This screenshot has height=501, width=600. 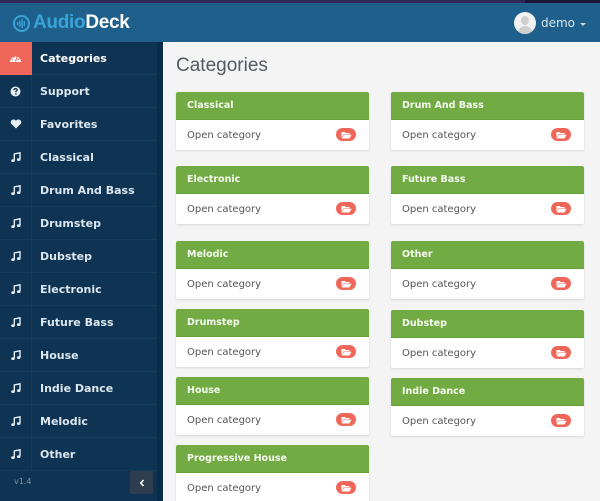 I want to click on sidebar-item-label: Categories, so click(x=73, y=58).